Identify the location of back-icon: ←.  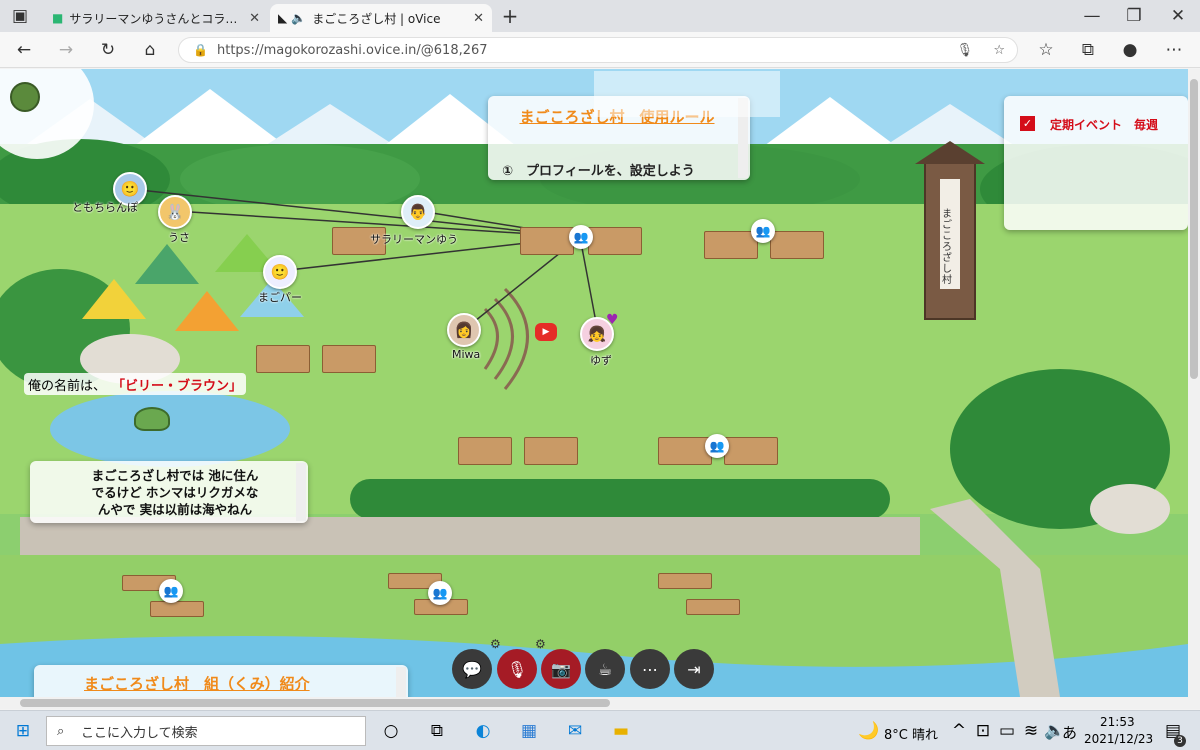
(24, 50).